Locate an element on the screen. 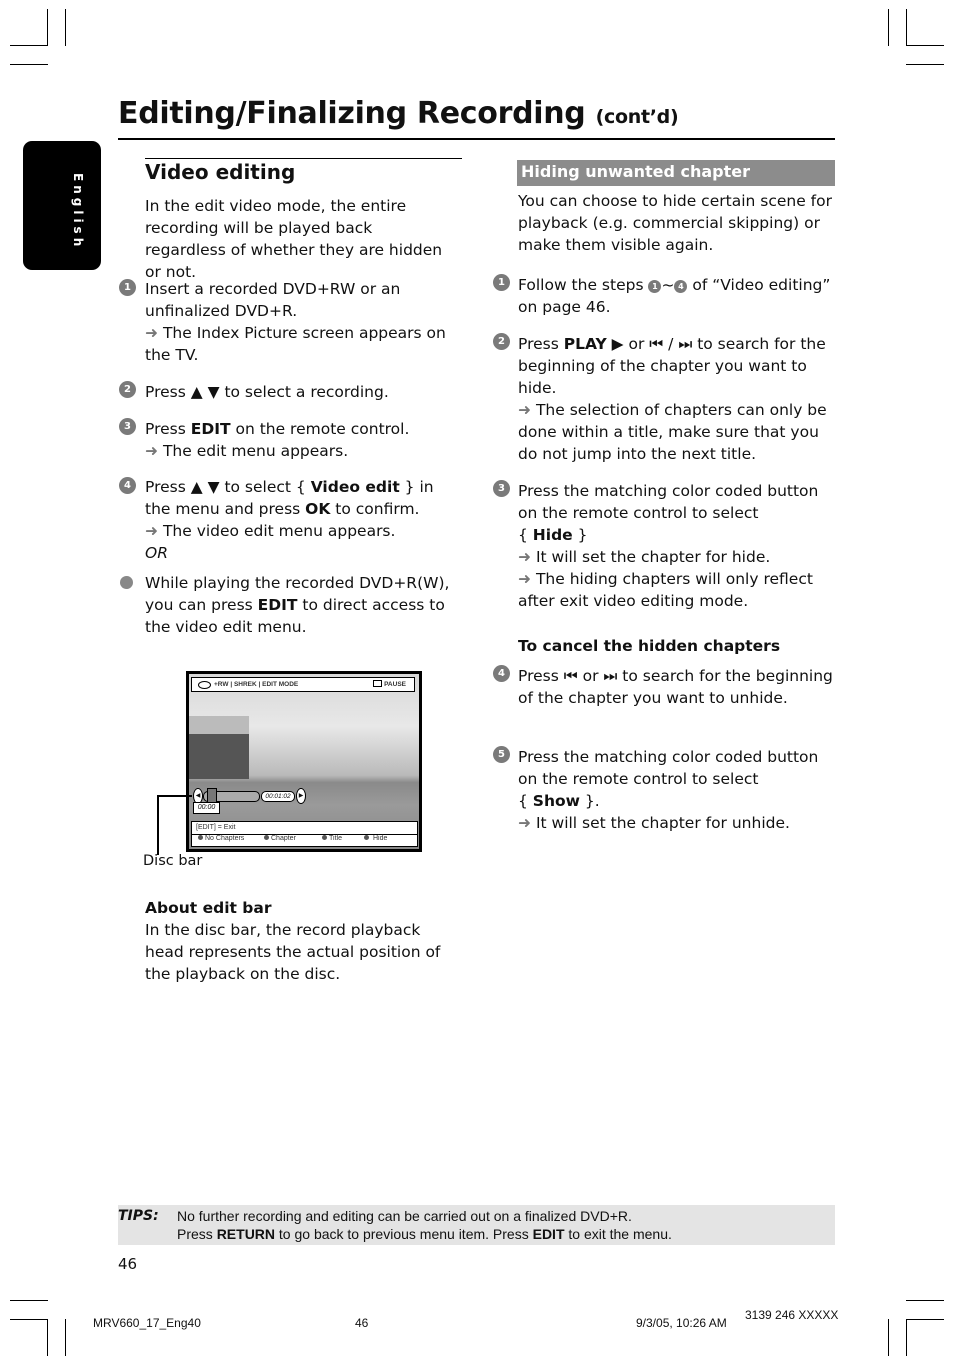 The image size is (954, 1365). bullet-icon is located at coordinates (126, 582).